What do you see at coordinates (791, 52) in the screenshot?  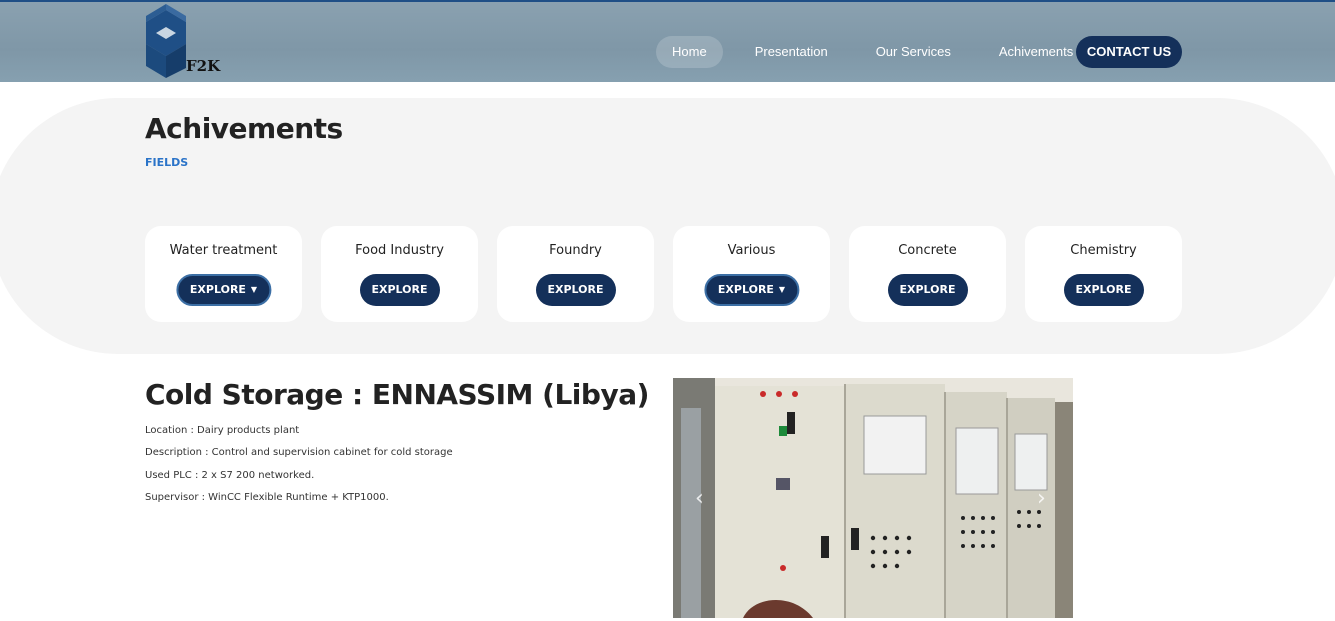 I see `nav-presentation: Presentation` at bounding box center [791, 52].